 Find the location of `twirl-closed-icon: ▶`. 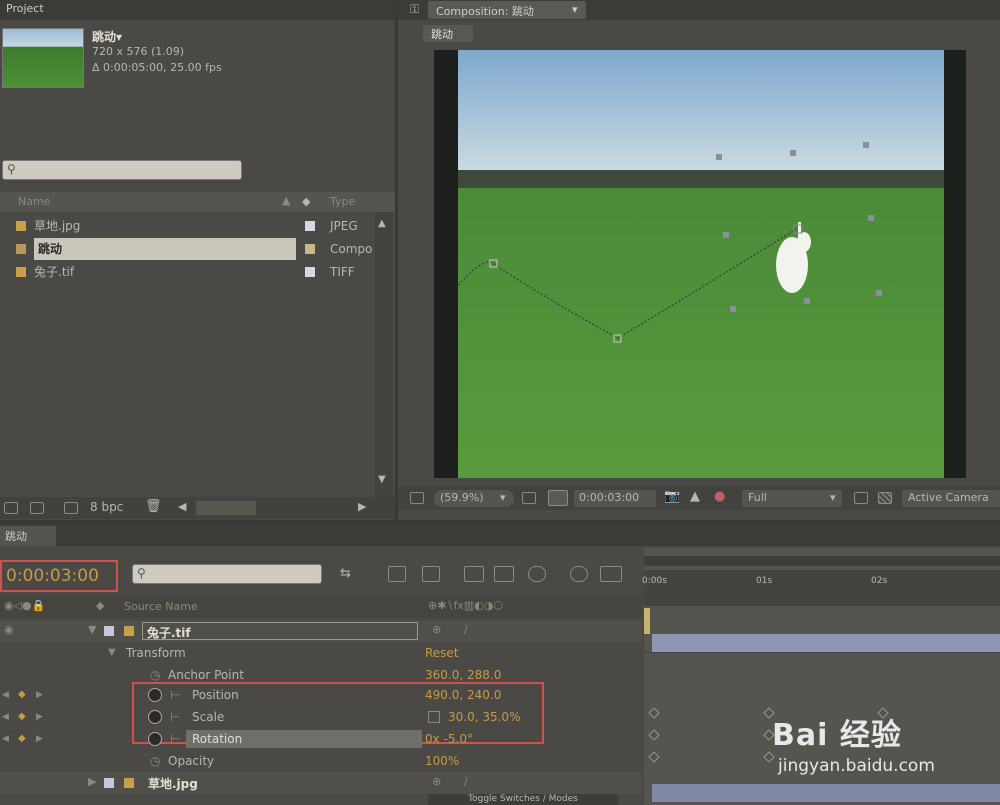

twirl-closed-icon: ▶ is located at coordinates (92, 781).